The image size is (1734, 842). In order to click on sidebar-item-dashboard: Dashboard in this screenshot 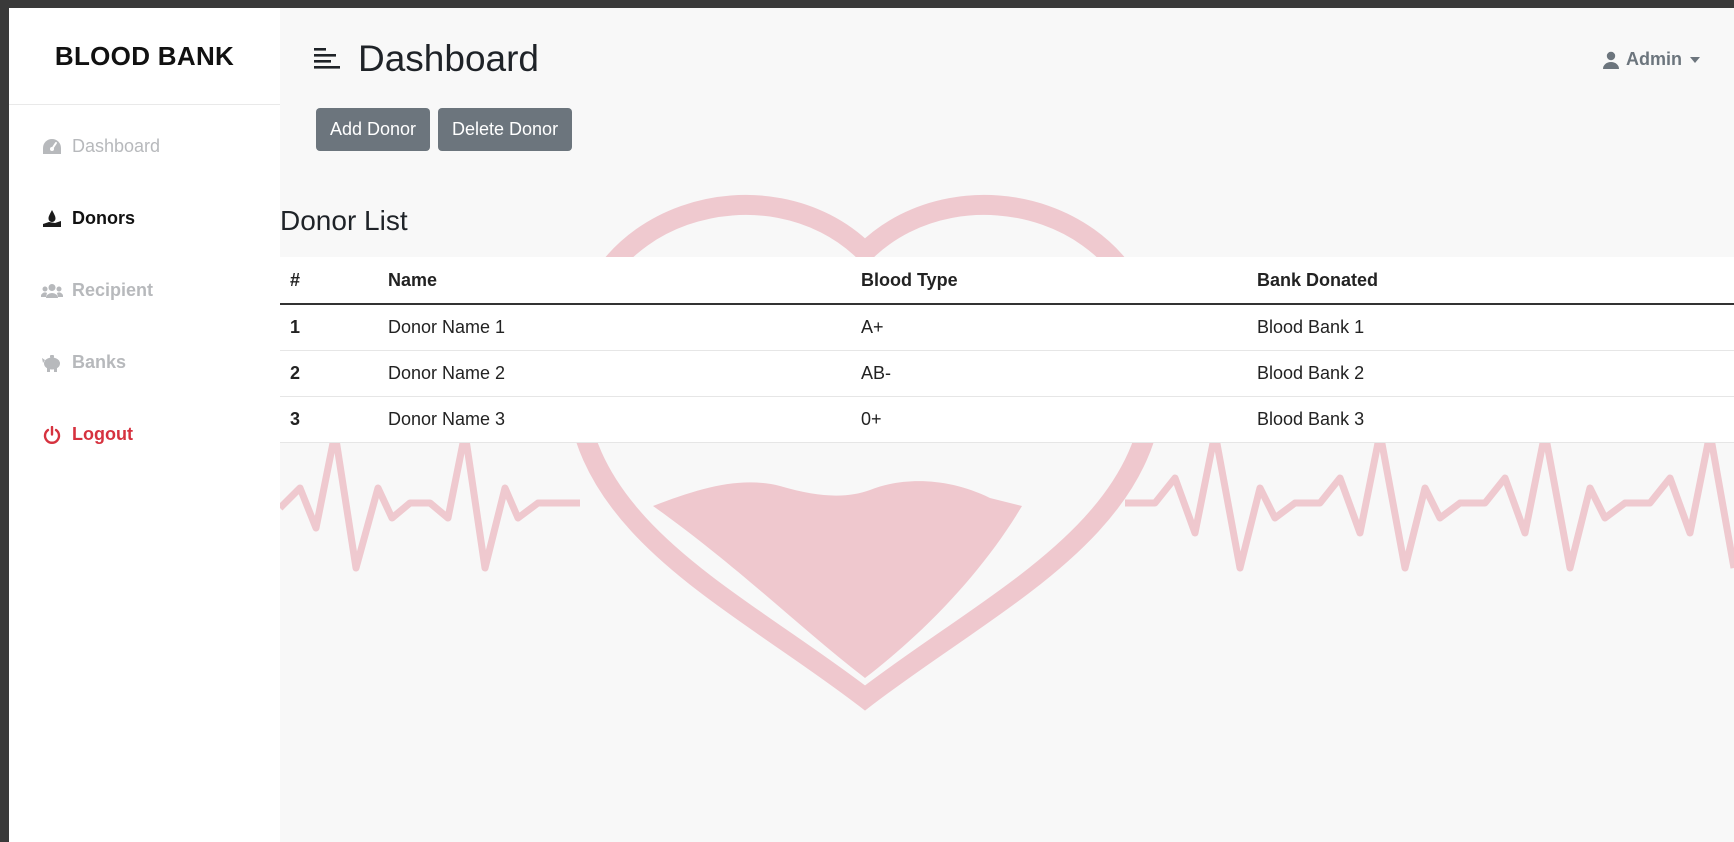, I will do `click(100, 146)`.